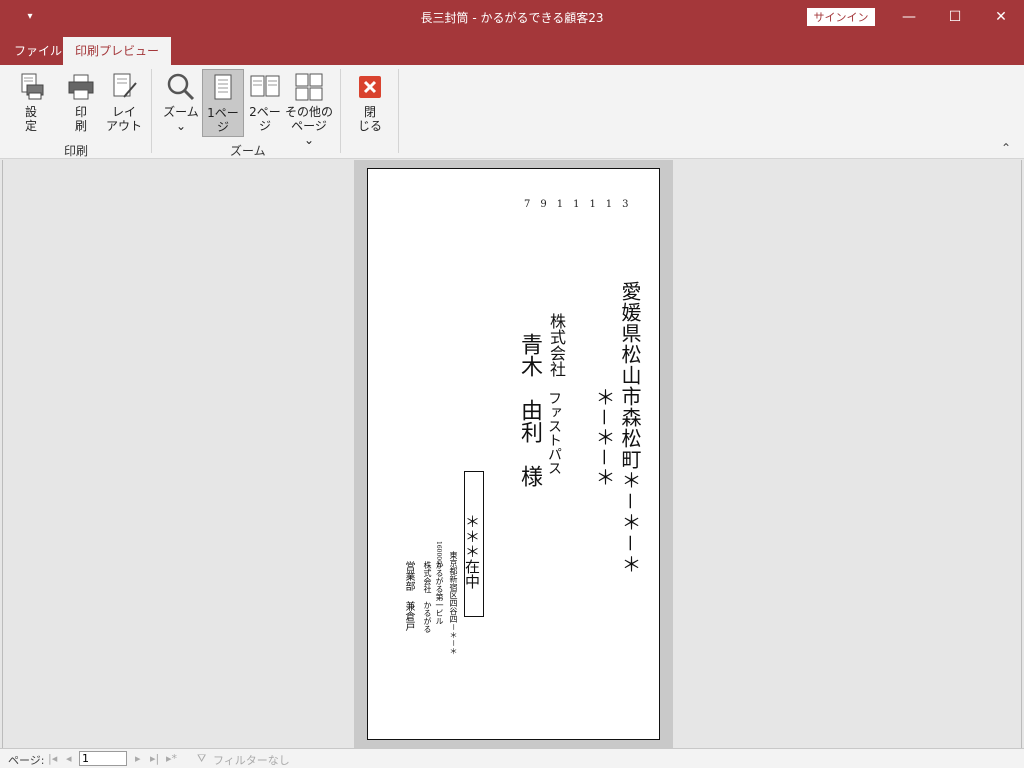 This screenshot has height=768, width=1024. What do you see at coordinates (52, 758) in the screenshot?
I see `first-page-icon: |◂` at bounding box center [52, 758].